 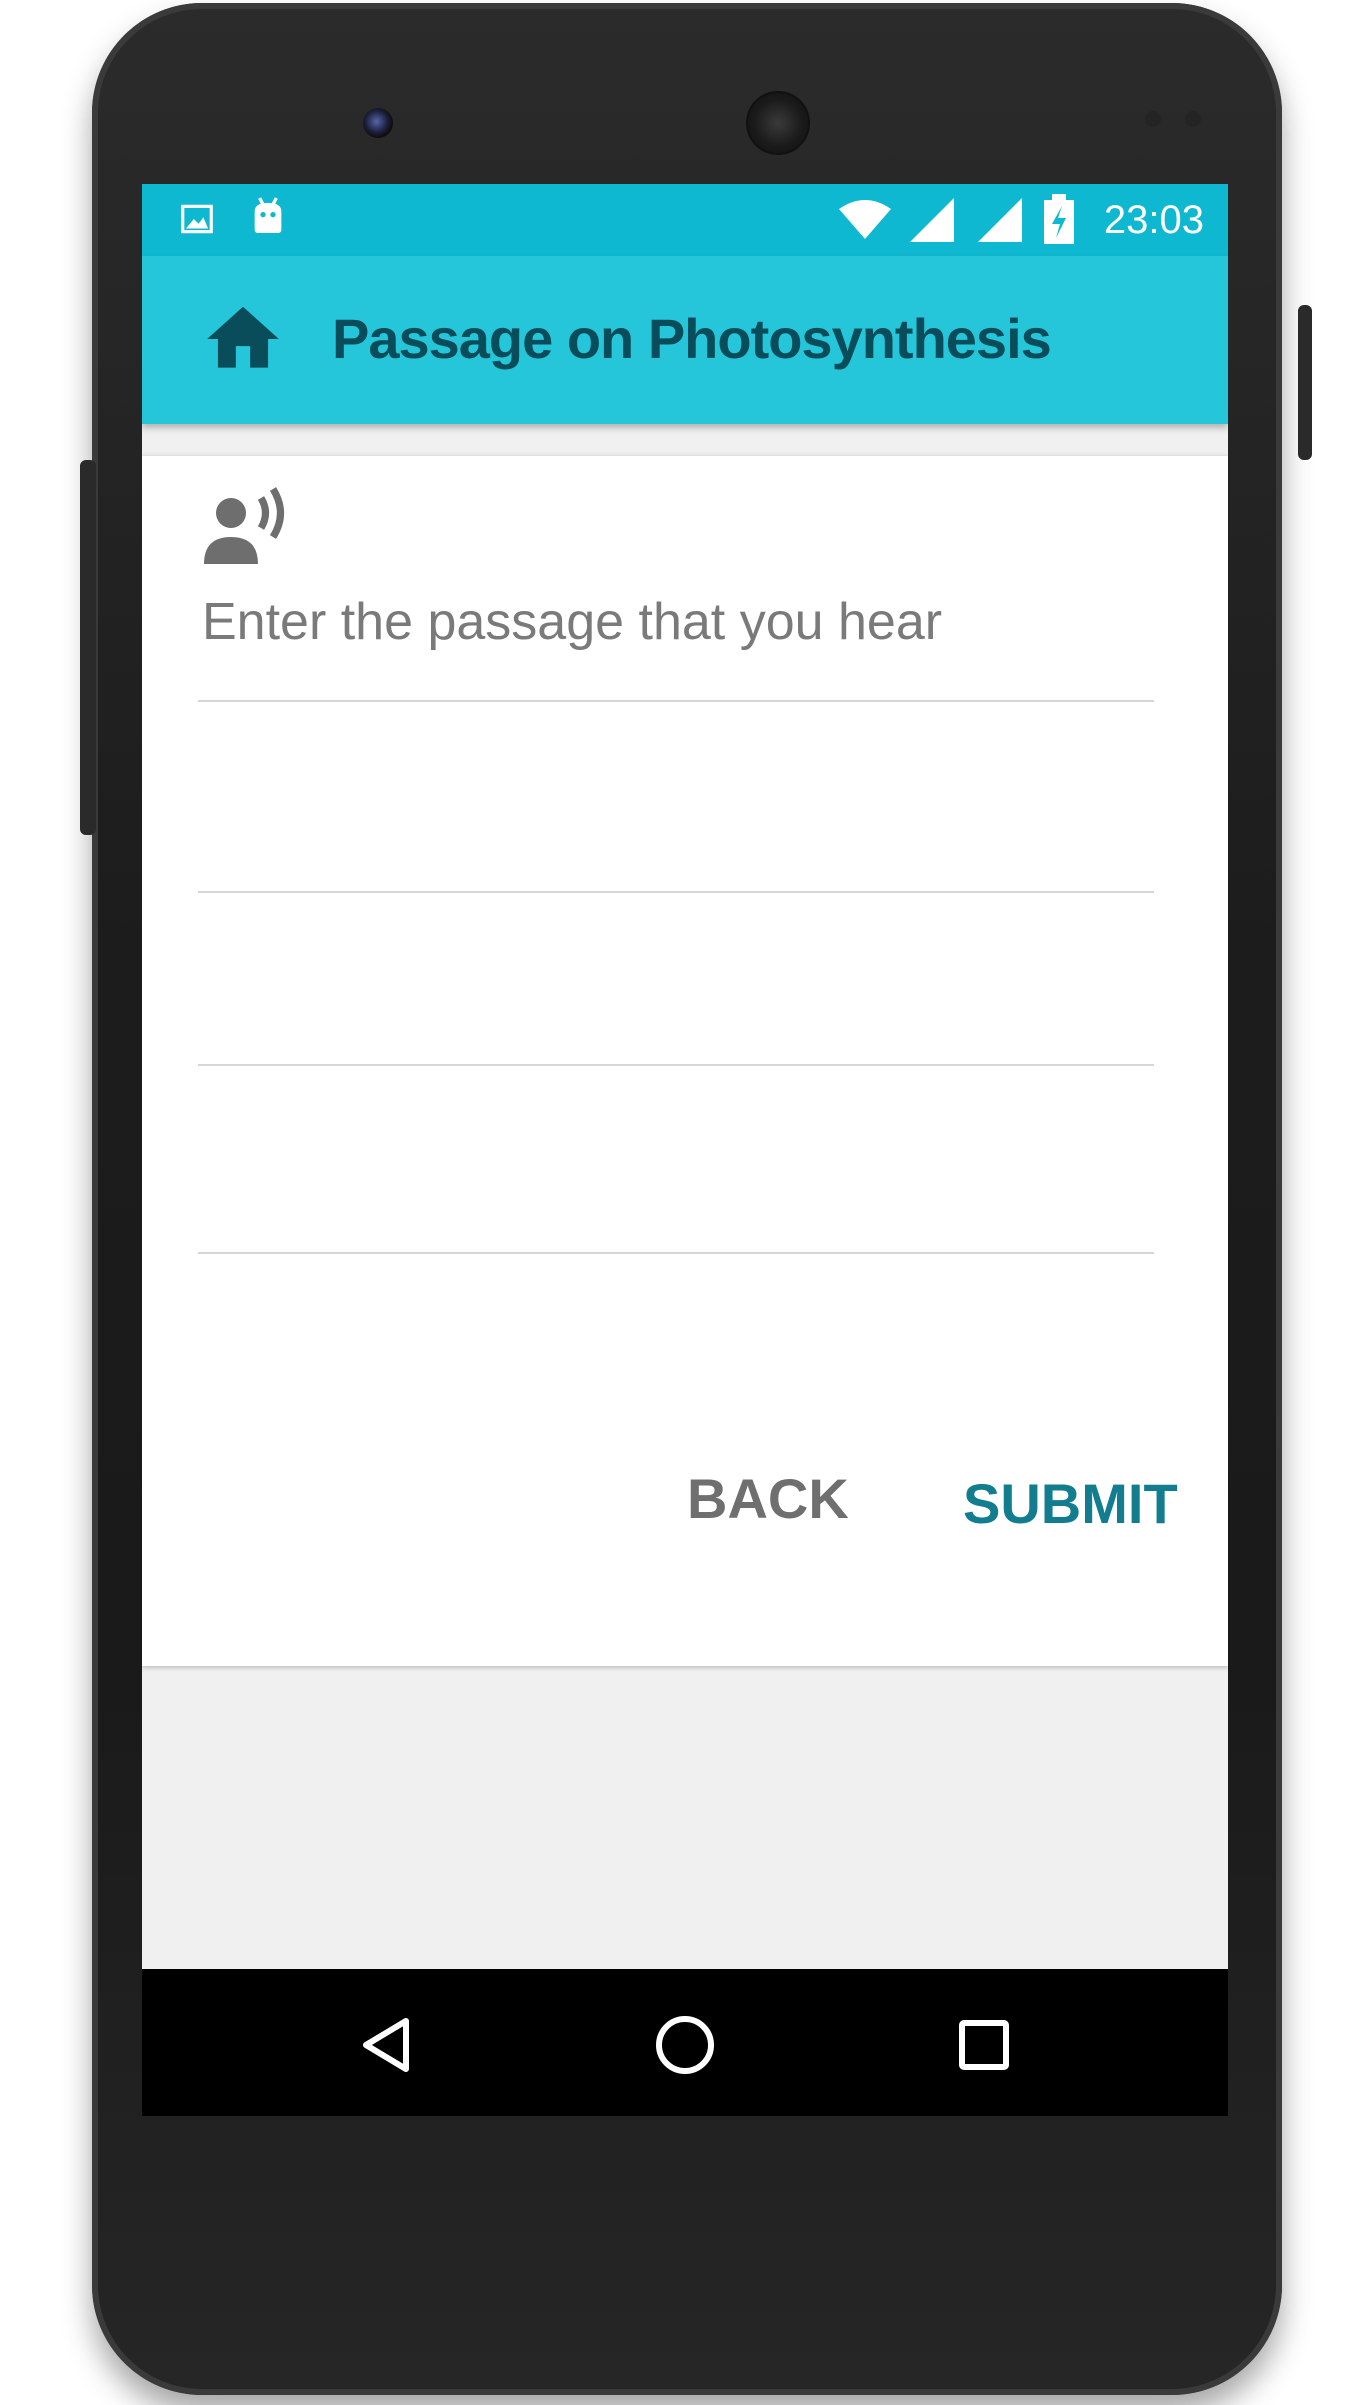 I want to click on image-notification-icon, so click(x=197, y=221).